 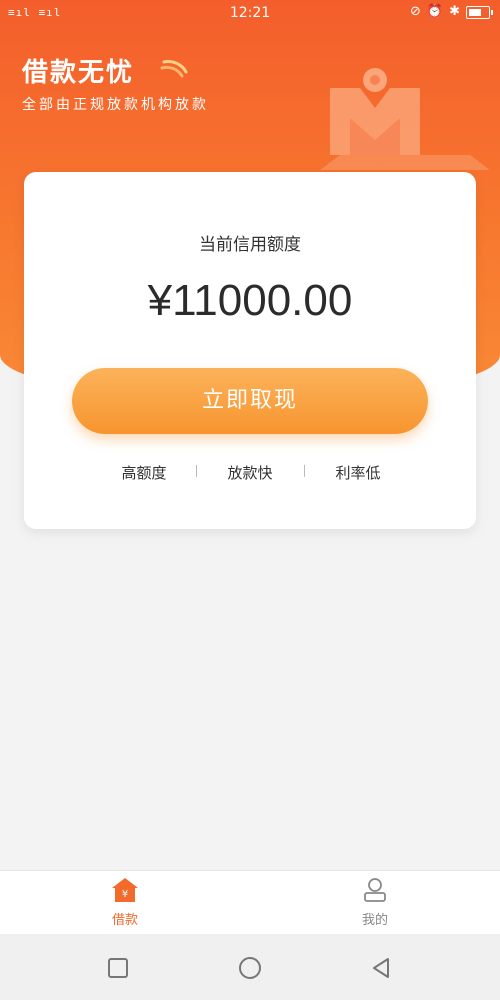 What do you see at coordinates (250, 401) in the screenshot?
I see `withdraw-now-button: 立即取现` at bounding box center [250, 401].